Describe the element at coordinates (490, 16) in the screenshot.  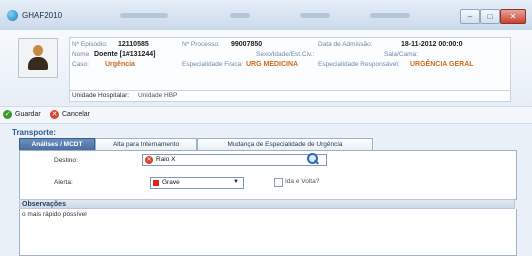
I see `maximize-button: □` at that location.